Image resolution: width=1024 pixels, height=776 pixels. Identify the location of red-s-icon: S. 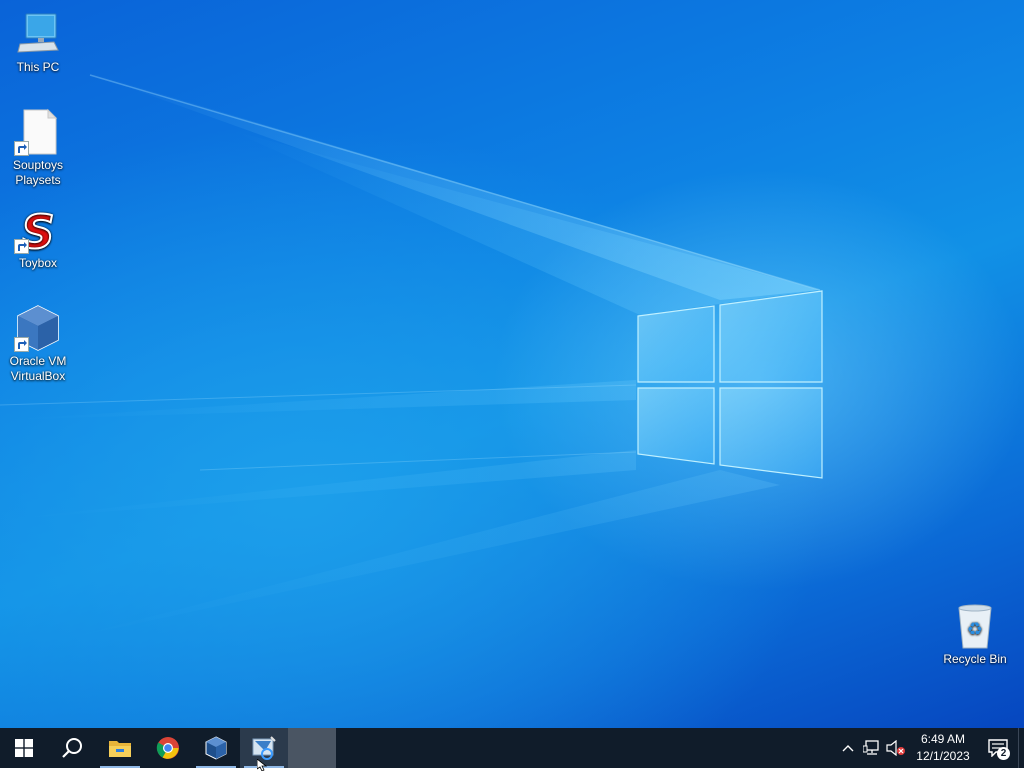
(38, 230).